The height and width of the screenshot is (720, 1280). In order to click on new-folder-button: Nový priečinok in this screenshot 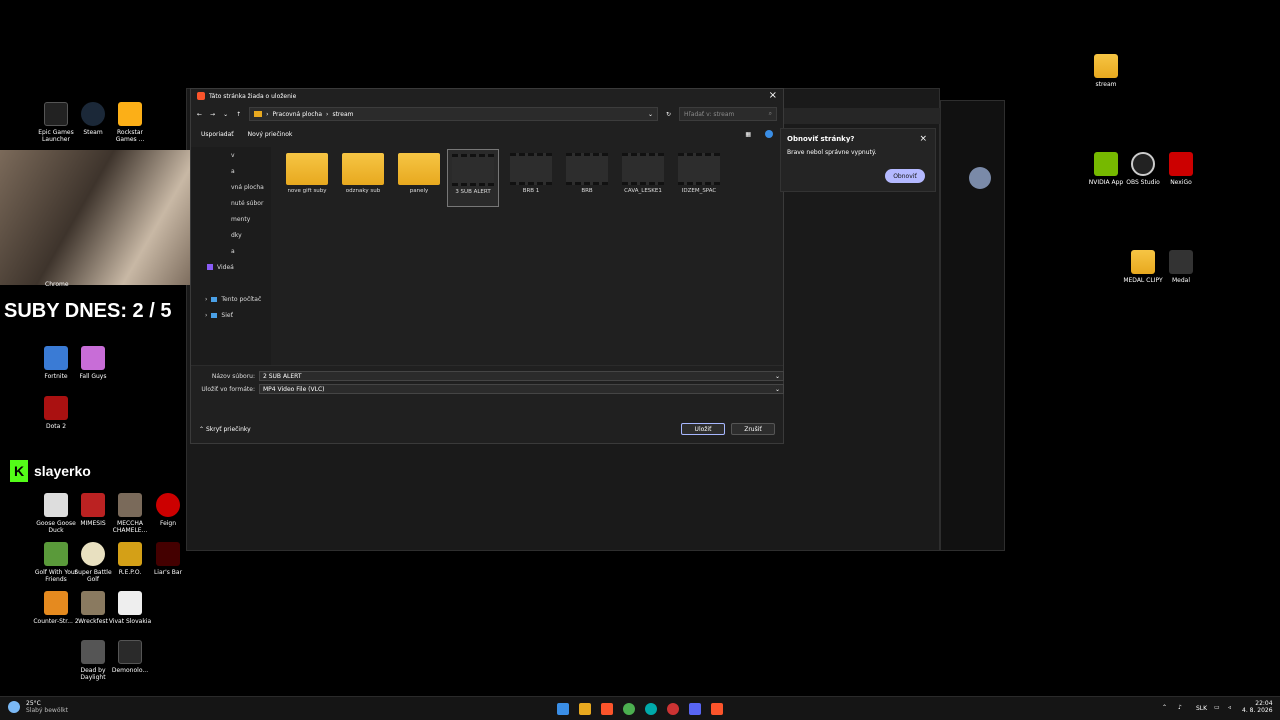, I will do `click(270, 134)`.